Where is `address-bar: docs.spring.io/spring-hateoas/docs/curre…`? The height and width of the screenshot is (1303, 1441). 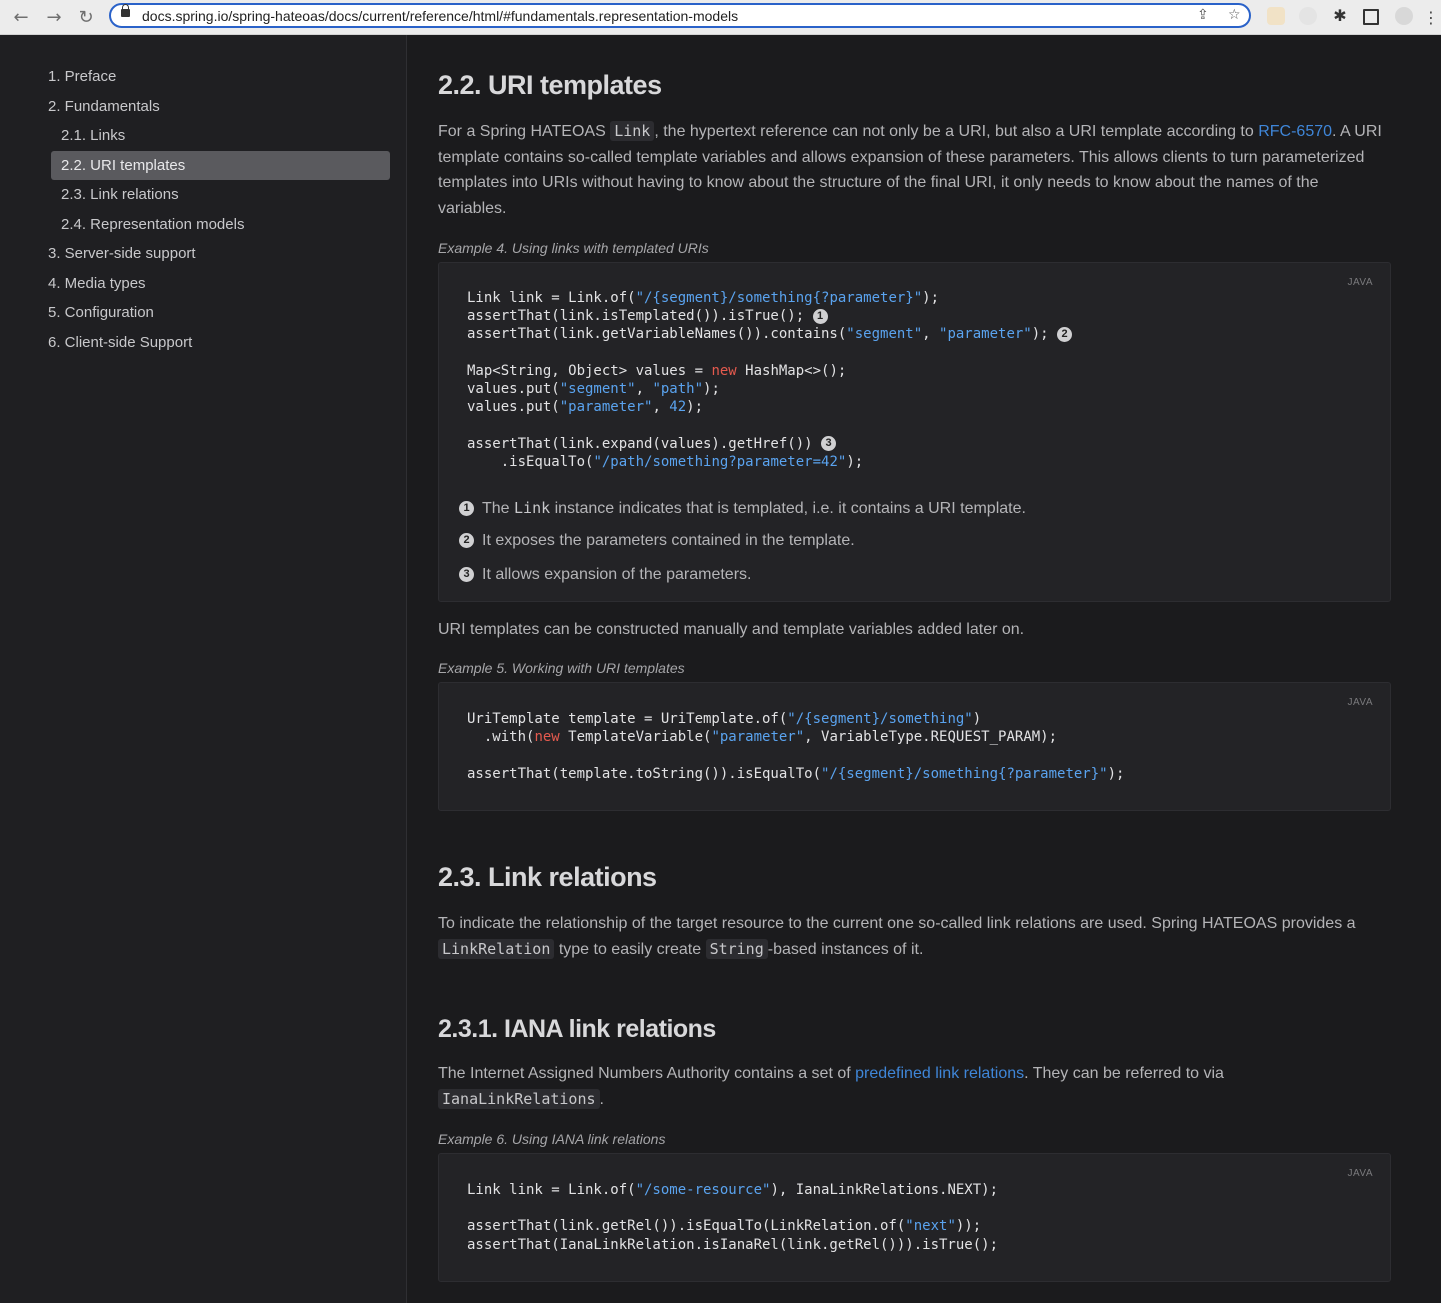 address-bar: docs.spring.io/spring-hateoas/docs/curre… is located at coordinates (680, 15).